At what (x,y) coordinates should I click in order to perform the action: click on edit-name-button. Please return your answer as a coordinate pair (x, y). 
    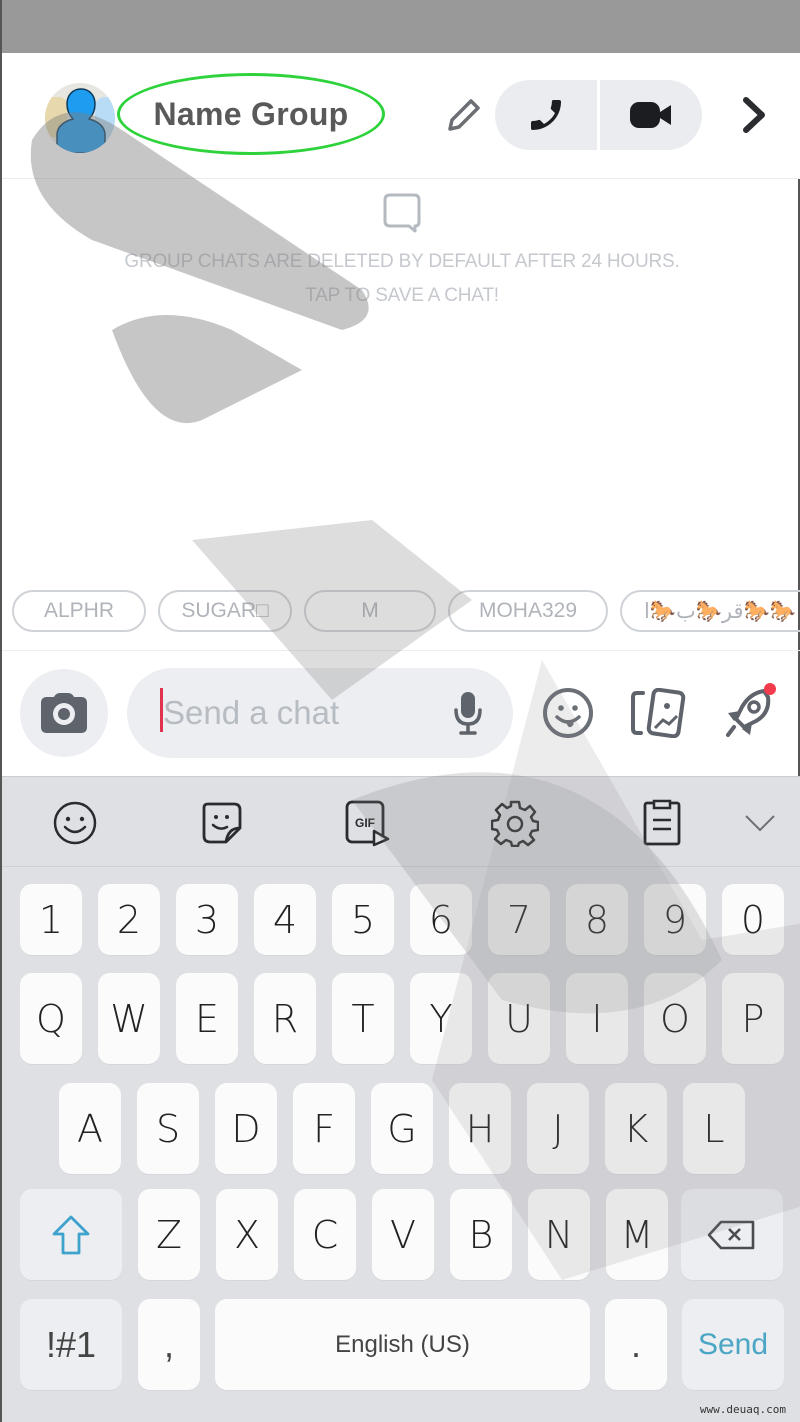
    Looking at the image, I should click on (464, 115).